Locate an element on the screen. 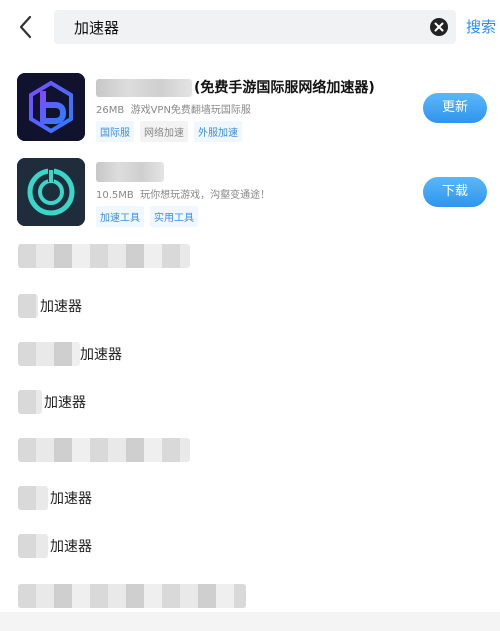  bottom-divider is located at coordinates (250, 621).